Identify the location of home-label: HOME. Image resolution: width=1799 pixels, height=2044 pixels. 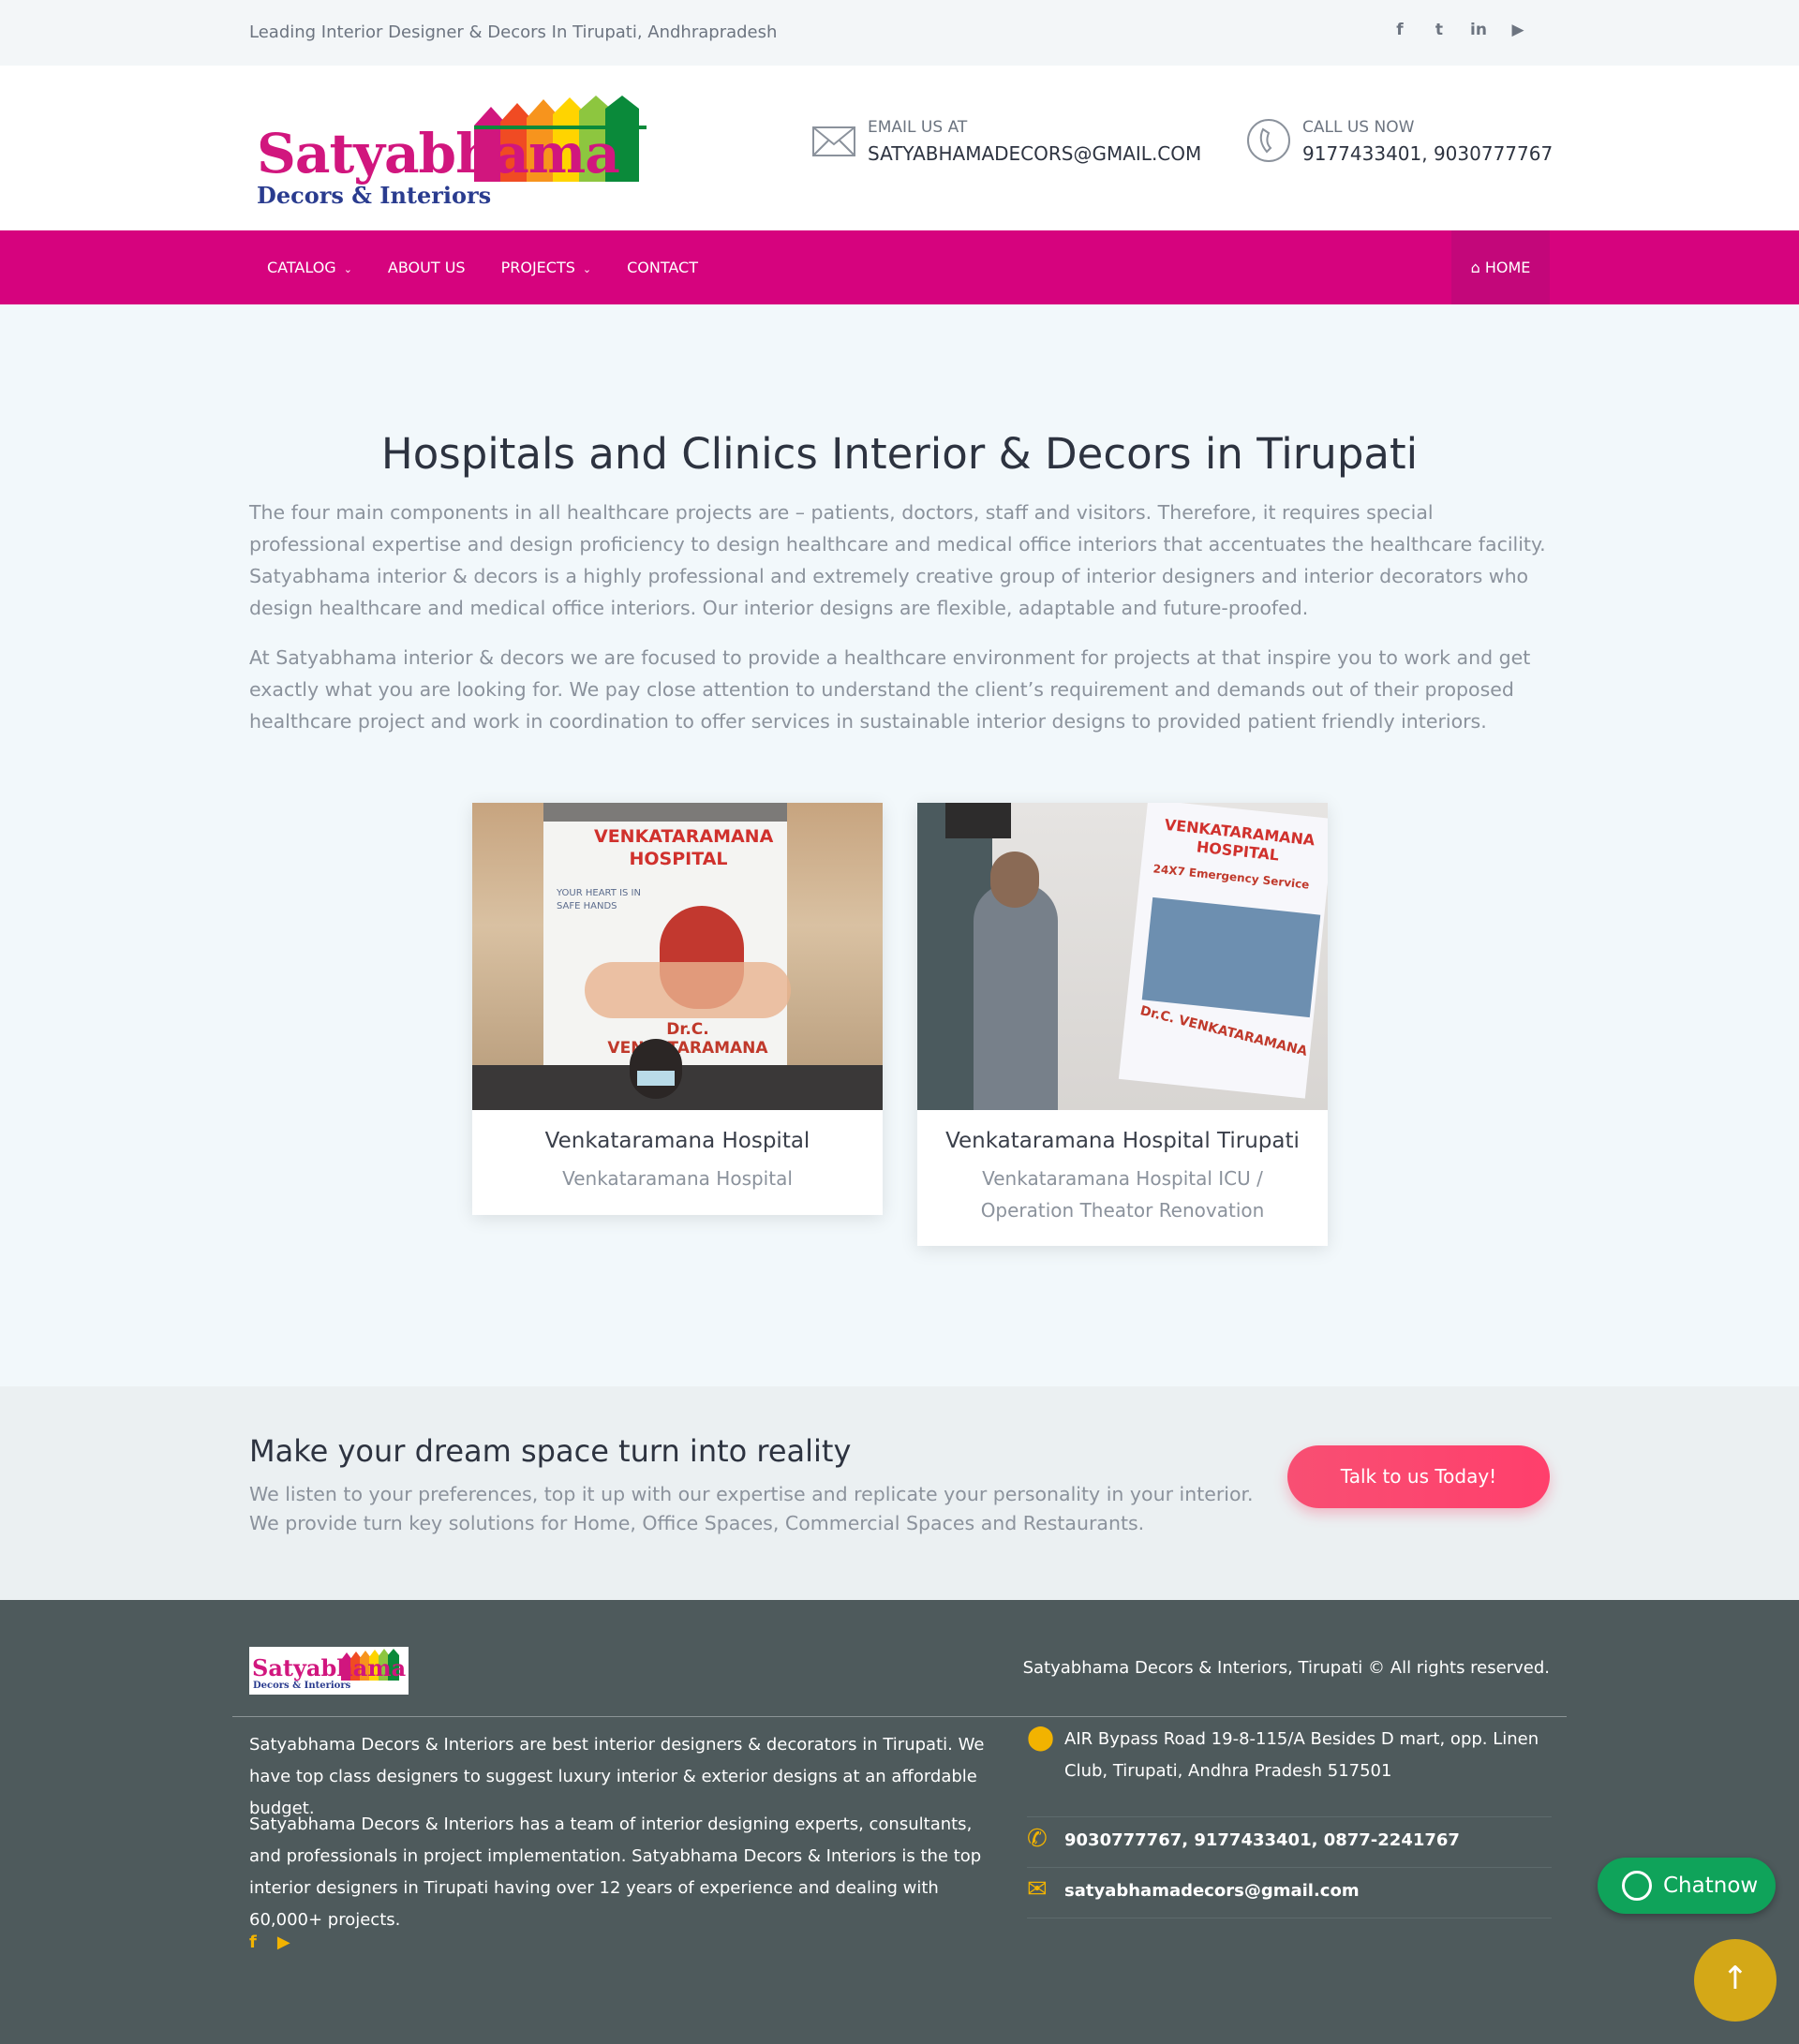
(1507, 268).